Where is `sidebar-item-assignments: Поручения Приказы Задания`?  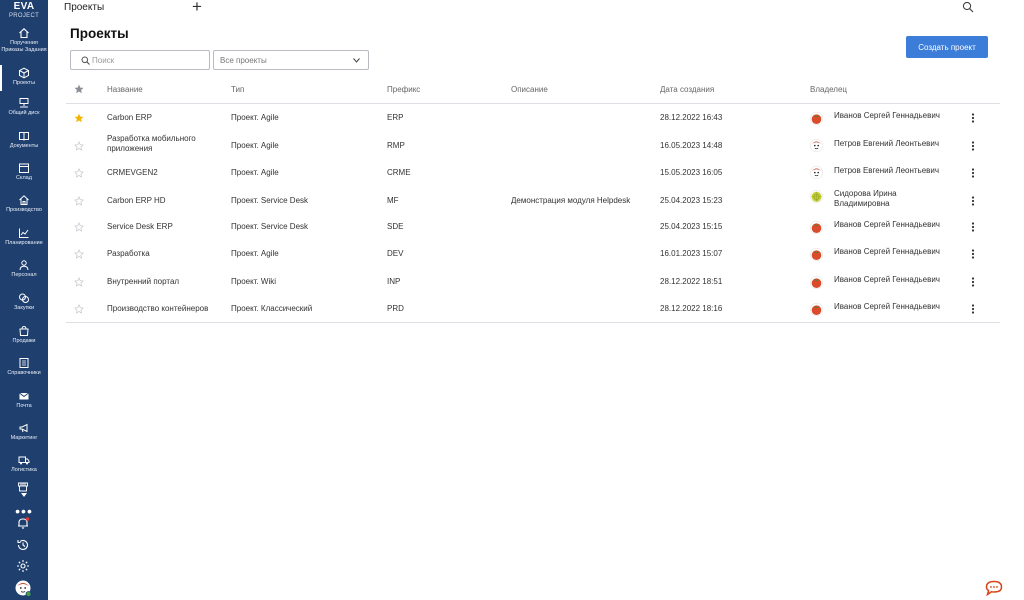
sidebar-item-assignments: Поручения Приказы Задания is located at coordinates (24, 40).